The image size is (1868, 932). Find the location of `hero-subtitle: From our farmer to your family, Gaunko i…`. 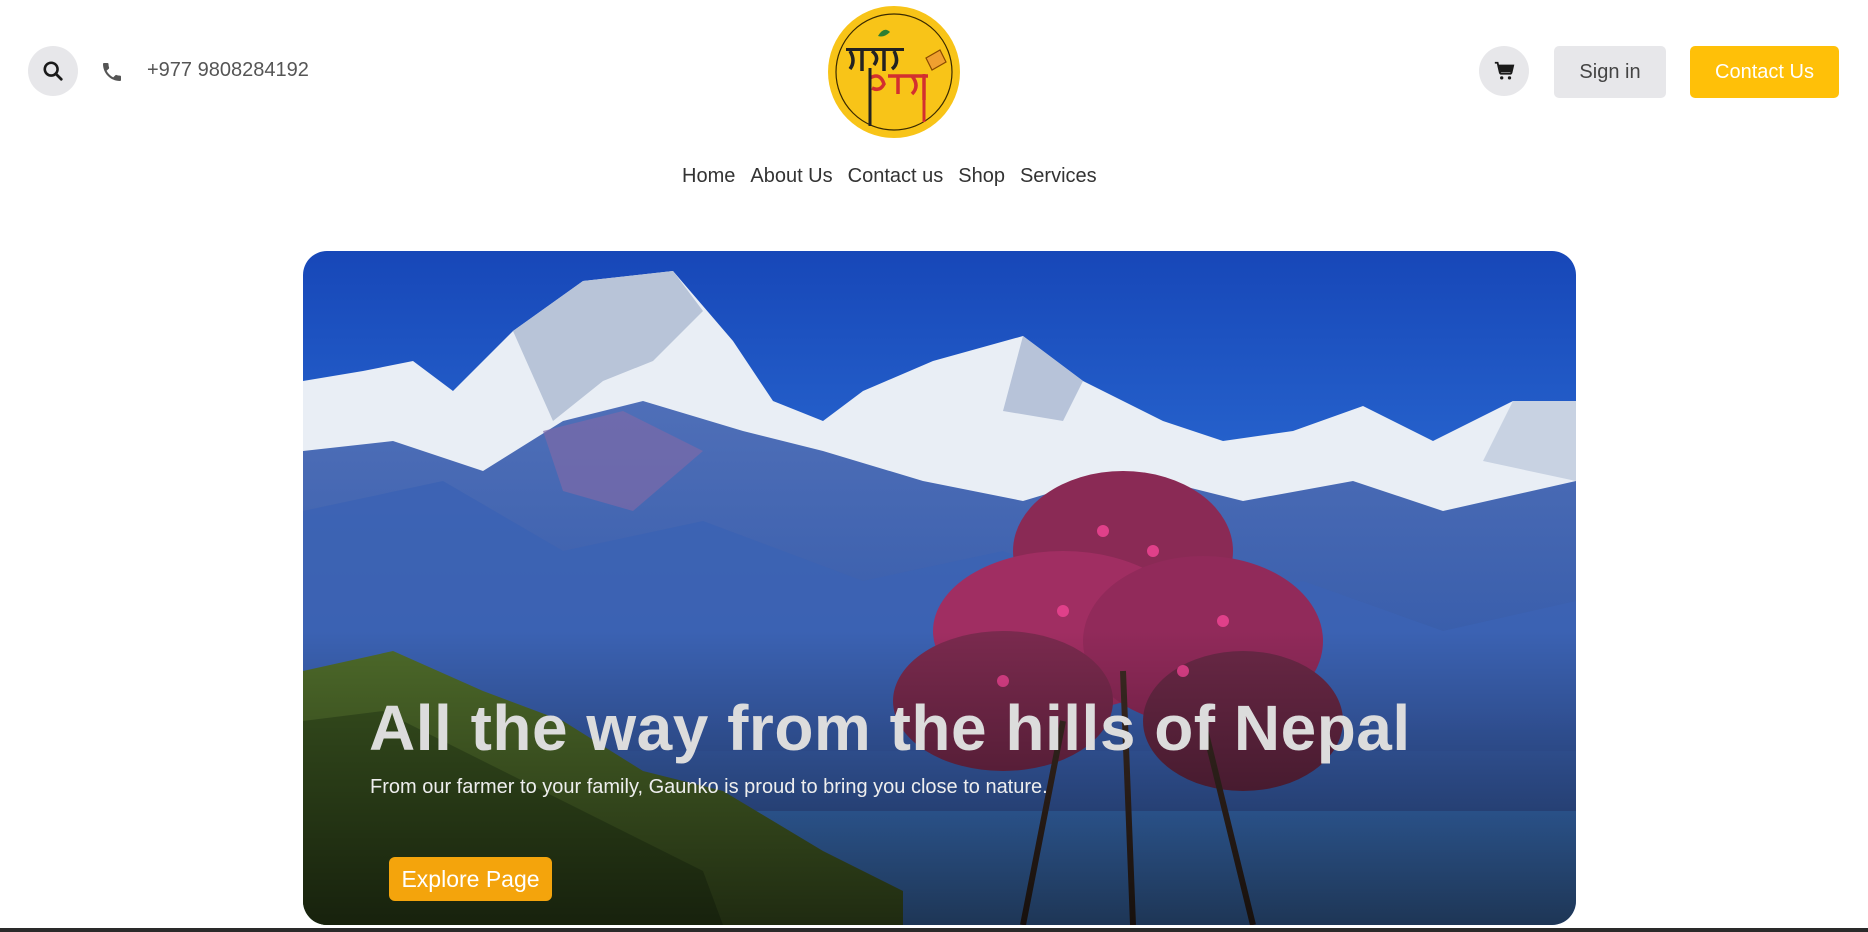

hero-subtitle: From our farmer to your family, Gaunko i… is located at coordinates (709, 787).